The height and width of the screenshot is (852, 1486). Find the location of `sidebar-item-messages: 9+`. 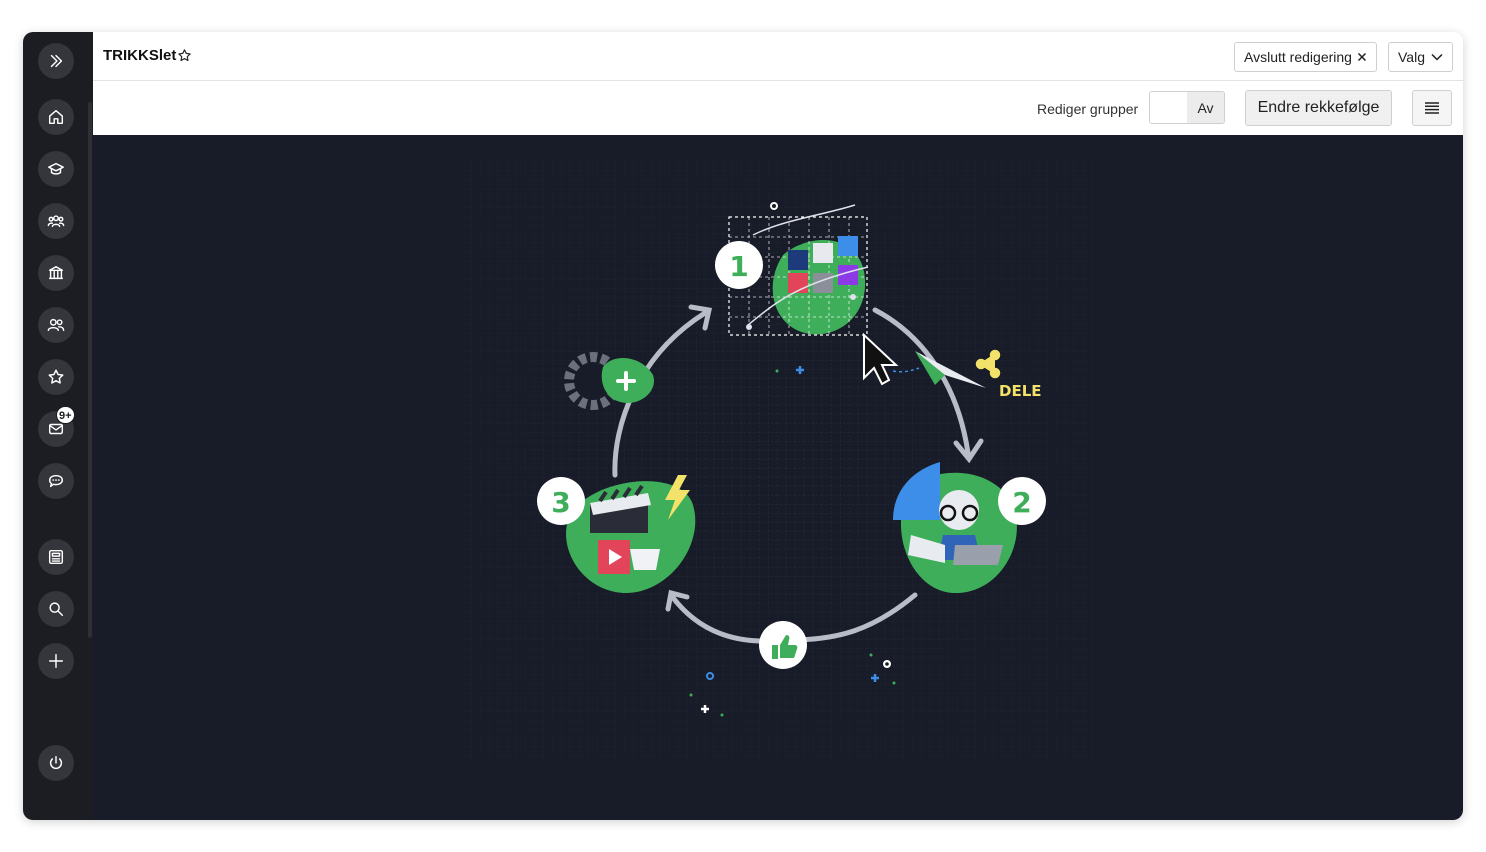

sidebar-item-messages: 9+ is located at coordinates (56, 426).